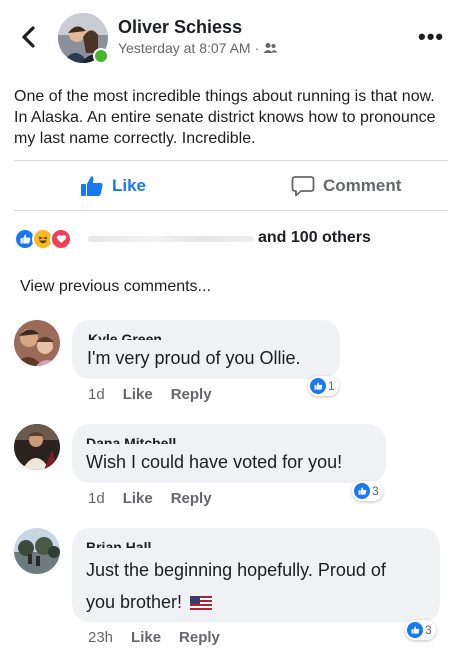  Describe the element at coordinates (180, 27) in the screenshot. I see `author-name: Oliver Schiess` at that location.